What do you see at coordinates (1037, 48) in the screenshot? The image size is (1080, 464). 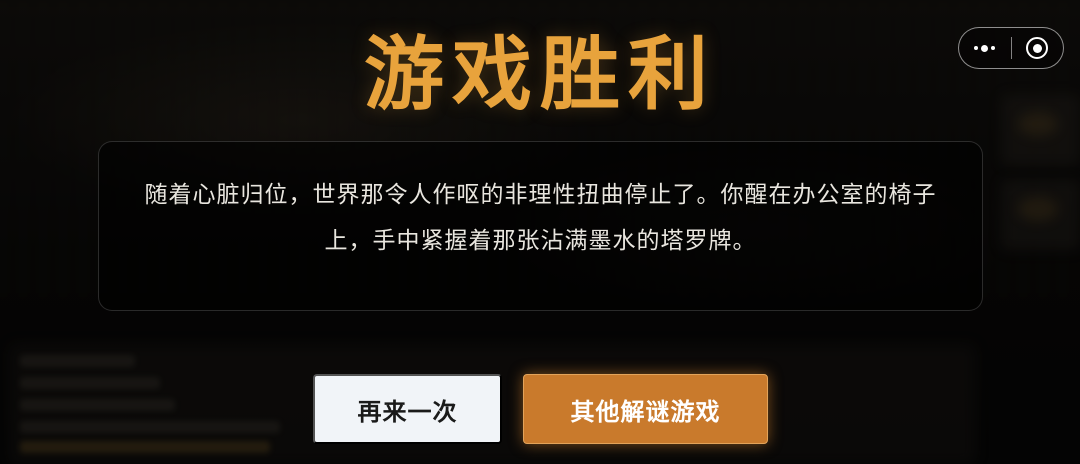 I see `close-target-icon` at bounding box center [1037, 48].